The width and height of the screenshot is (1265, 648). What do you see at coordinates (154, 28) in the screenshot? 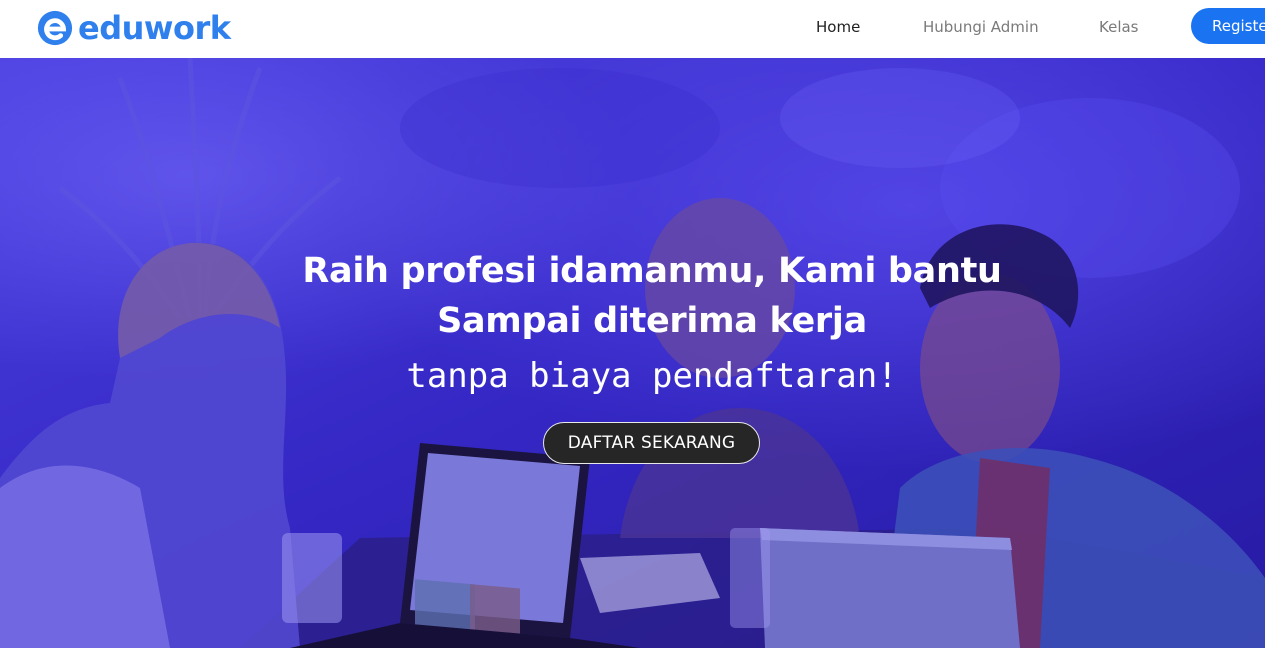
I see `brand-name: eduwork` at bounding box center [154, 28].